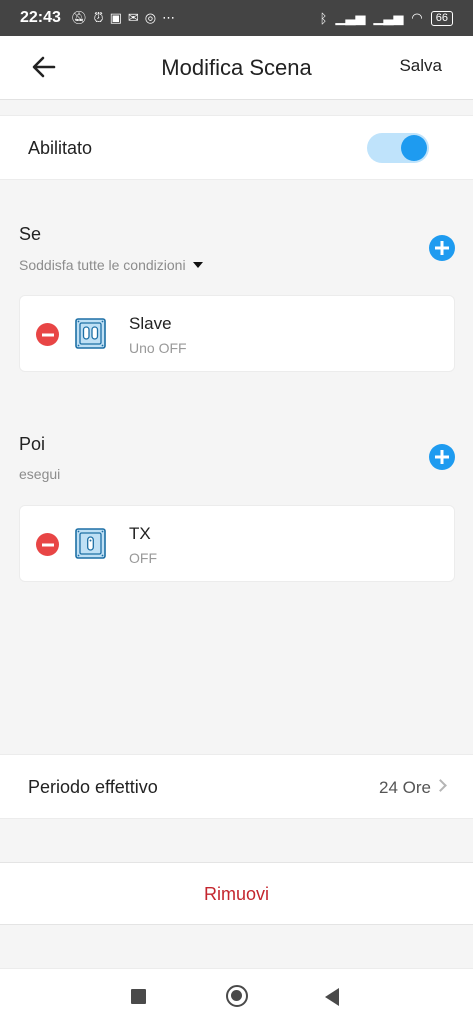  What do you see at coordinates (90, 333) in the screenshot?
I see `dual-switch-icon` at bounding box center [90, 333].